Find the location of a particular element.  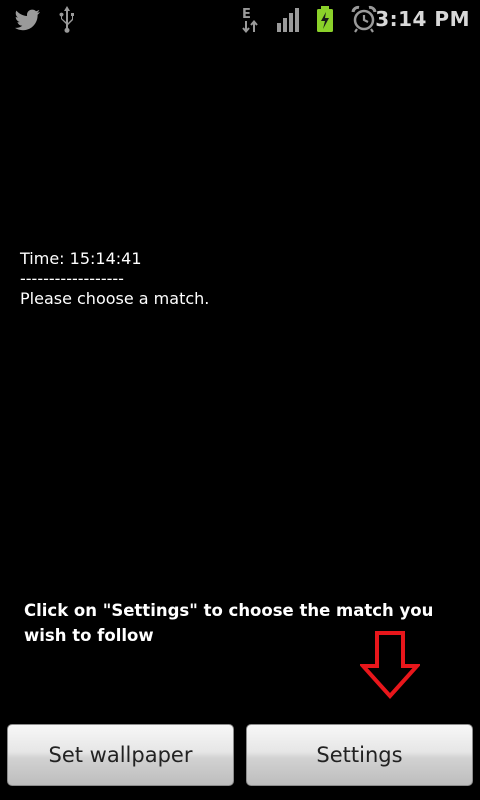

usb-icon is located at coordinates (66, 19).